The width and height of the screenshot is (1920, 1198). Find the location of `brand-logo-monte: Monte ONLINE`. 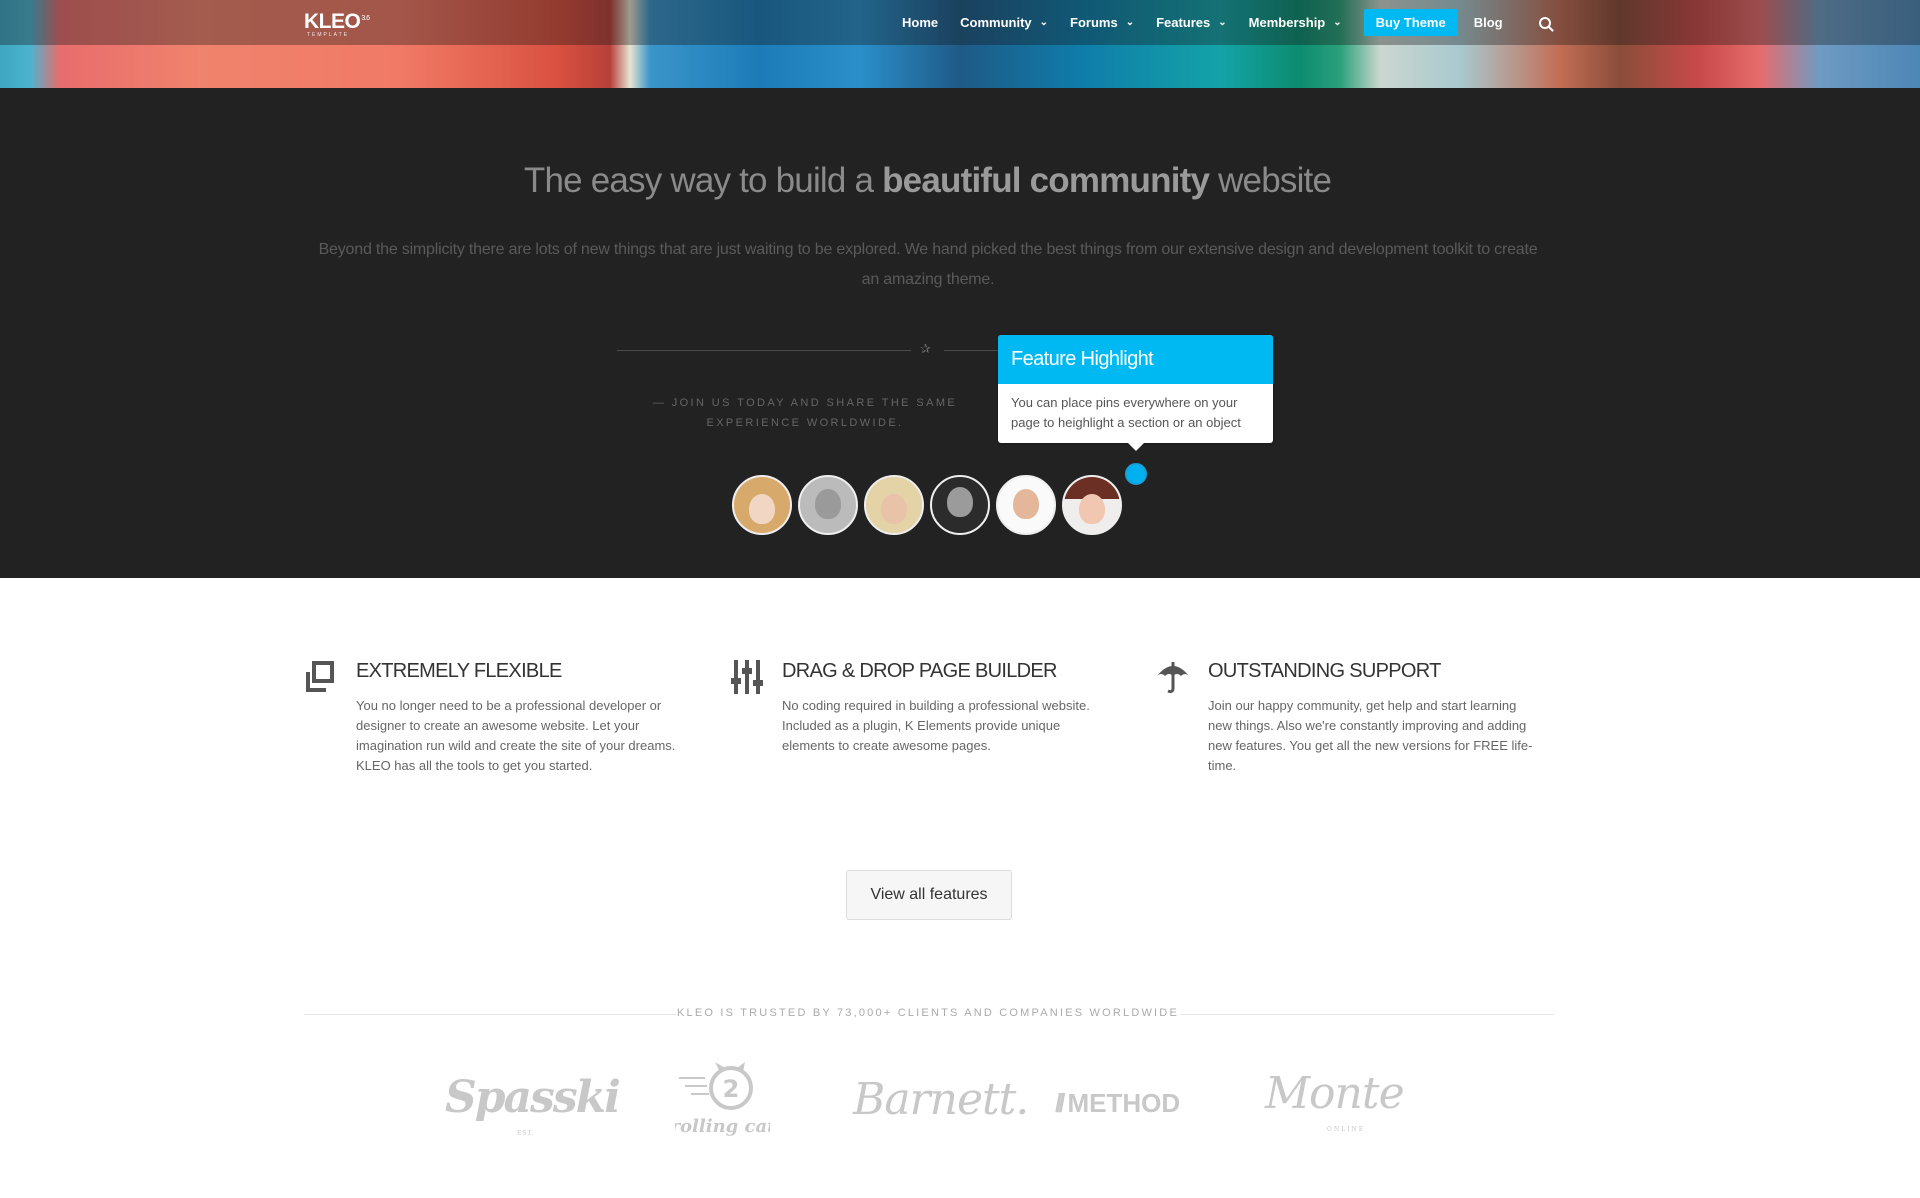

brand-logo-monte: Monte ONLINE is located at coordinates (1335, 1100).